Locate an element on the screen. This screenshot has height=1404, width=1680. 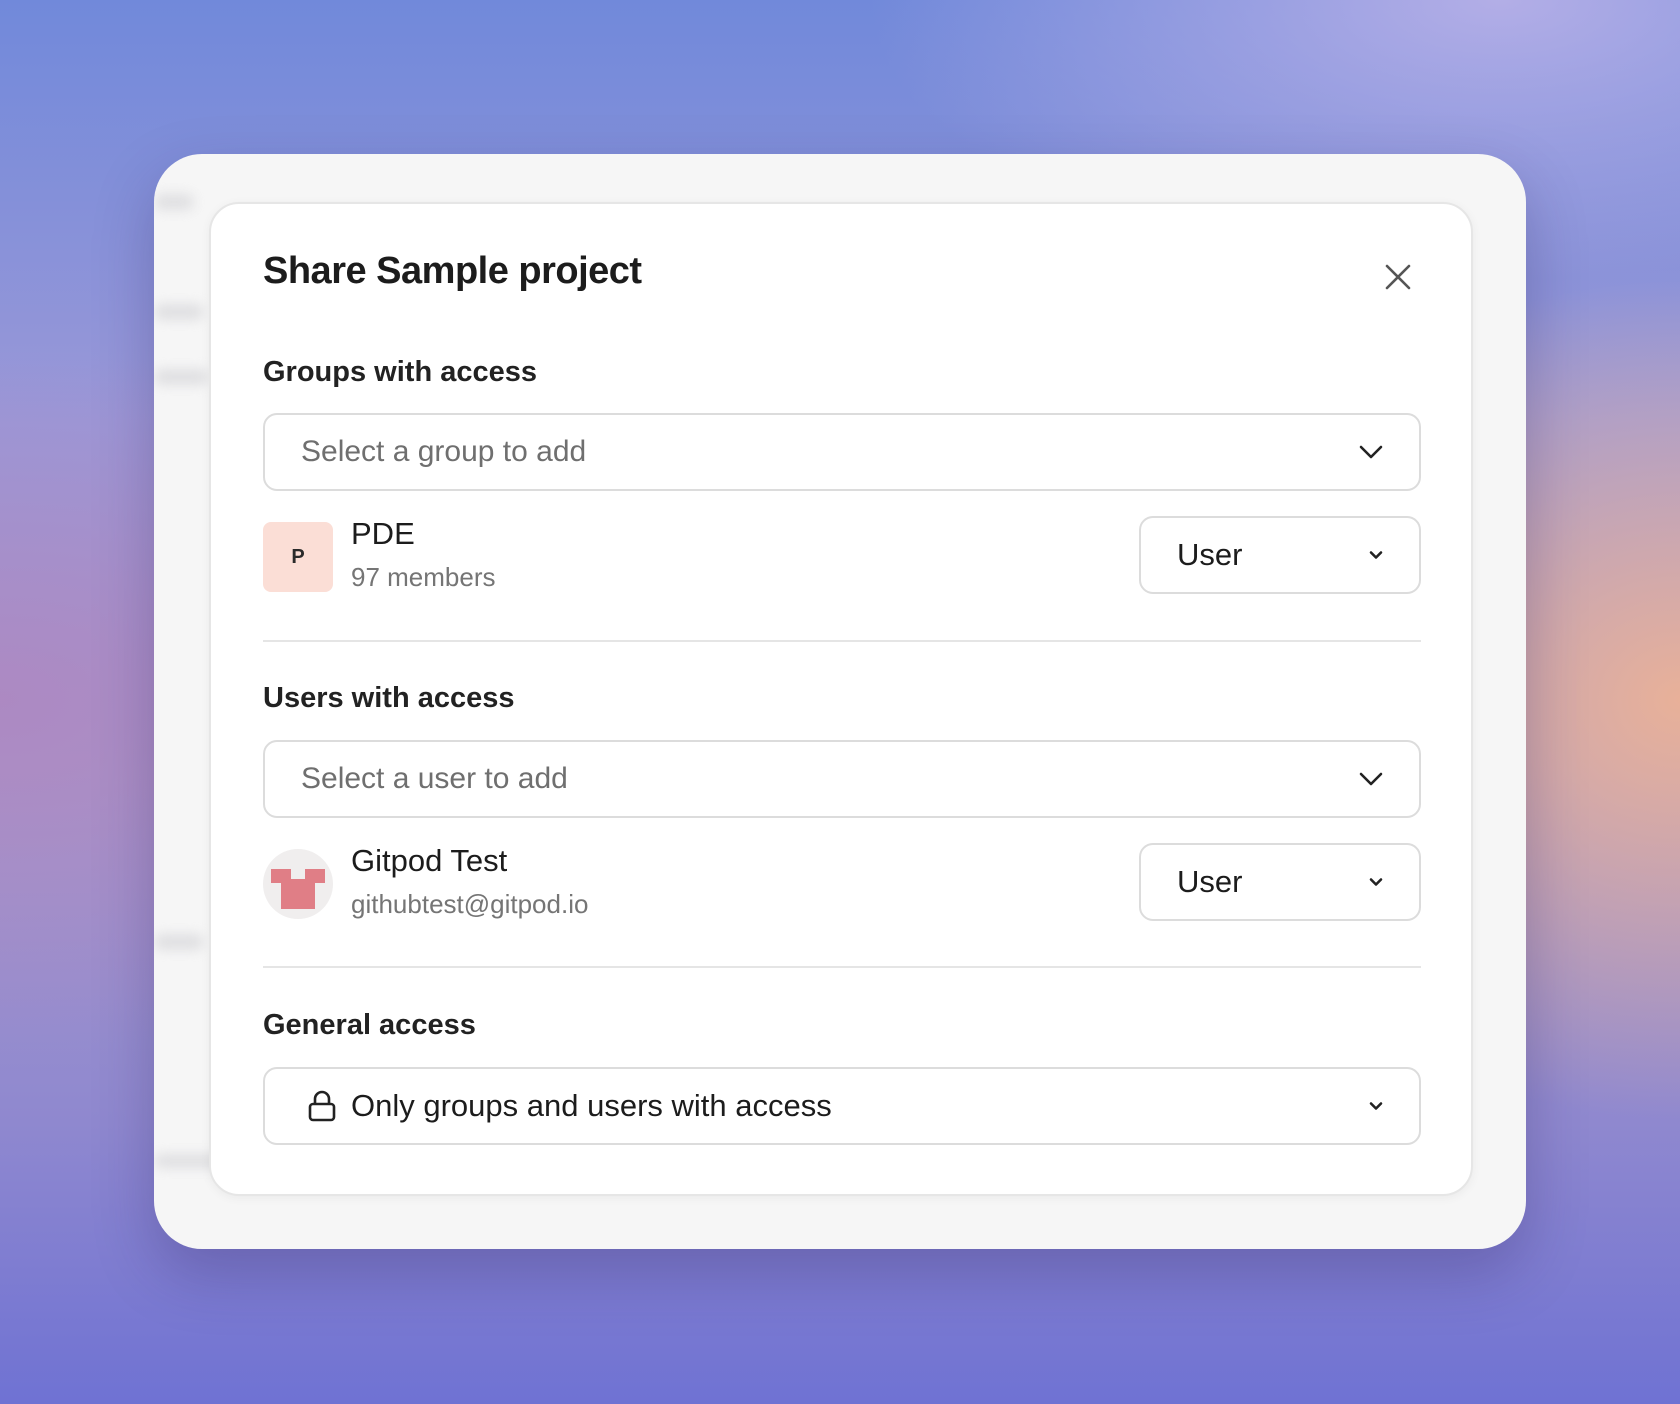
group-row-pde: P PDE 97 members User is located at coordinates (842, 557).